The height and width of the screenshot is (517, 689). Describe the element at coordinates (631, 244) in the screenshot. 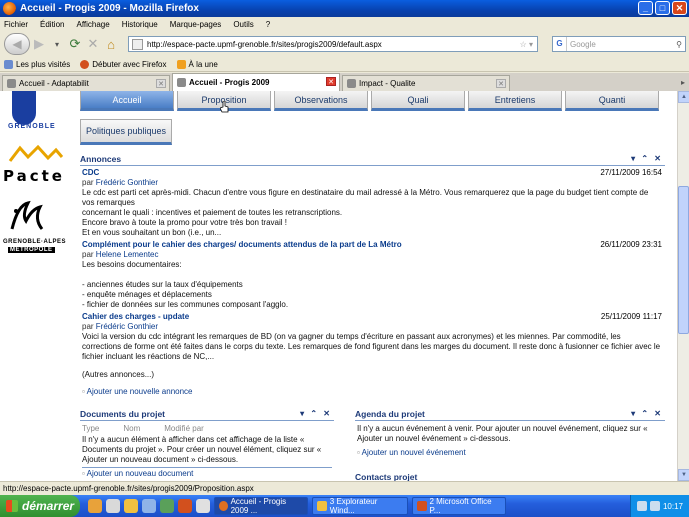

I see `announcement-date: 26/11/2009 23:31` at that location.